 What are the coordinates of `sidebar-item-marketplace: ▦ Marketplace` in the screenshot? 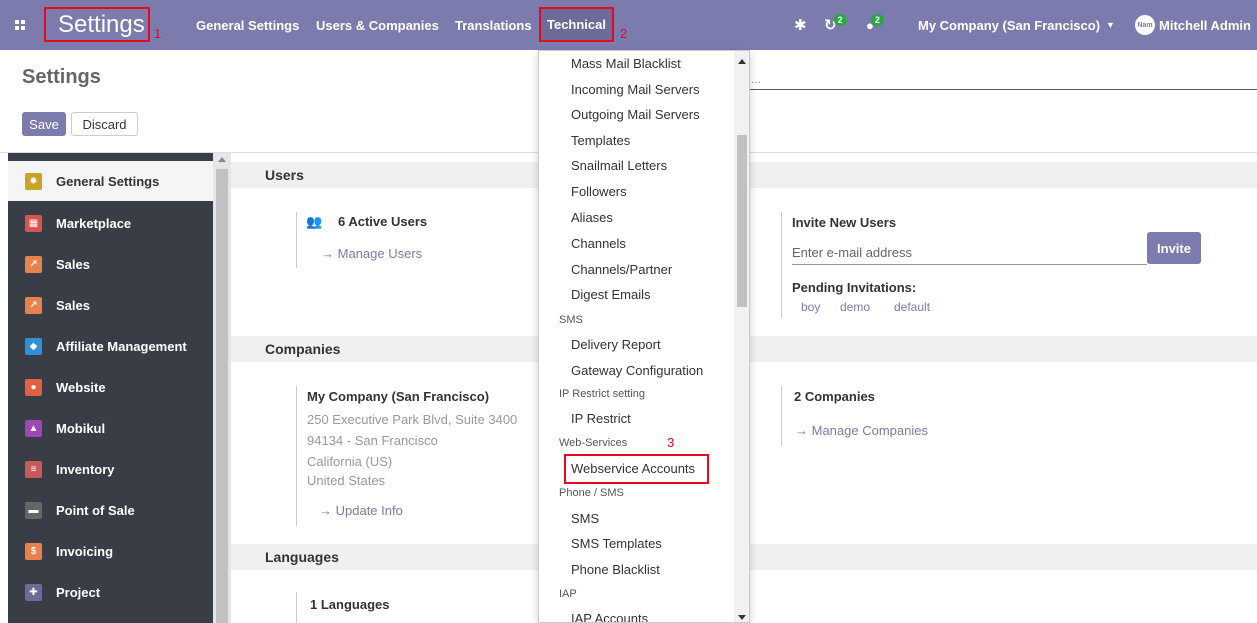 It's located at (110, 223).